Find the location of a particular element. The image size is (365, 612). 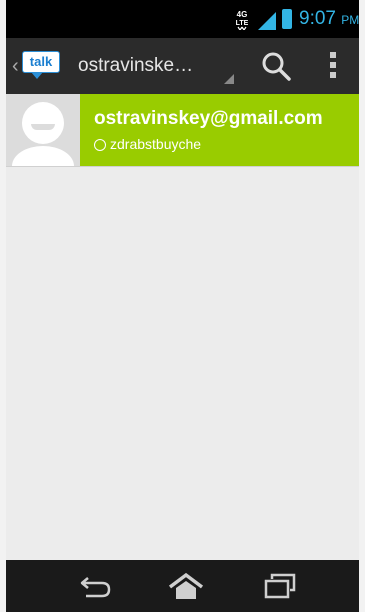

account-spinner-indicator is located at coordinates (229, 79).